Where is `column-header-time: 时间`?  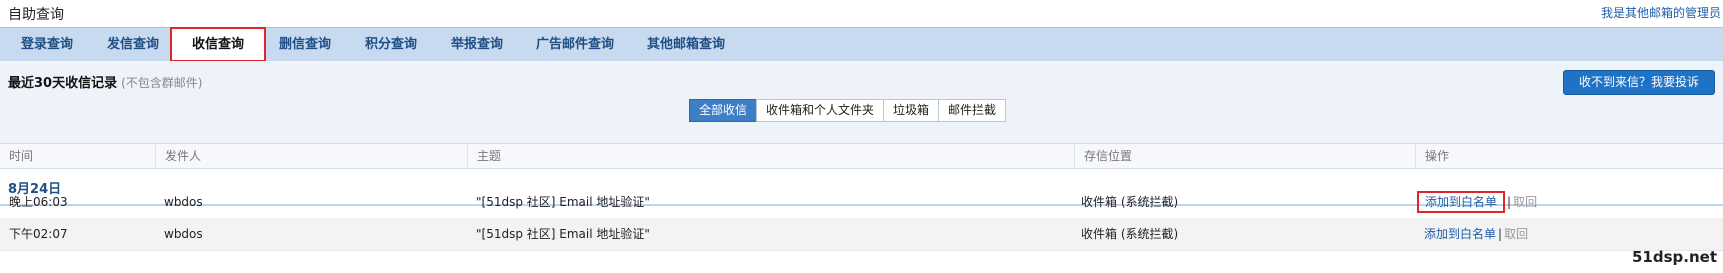
column-header-time: 时间 is located at coordinates (21, 156).